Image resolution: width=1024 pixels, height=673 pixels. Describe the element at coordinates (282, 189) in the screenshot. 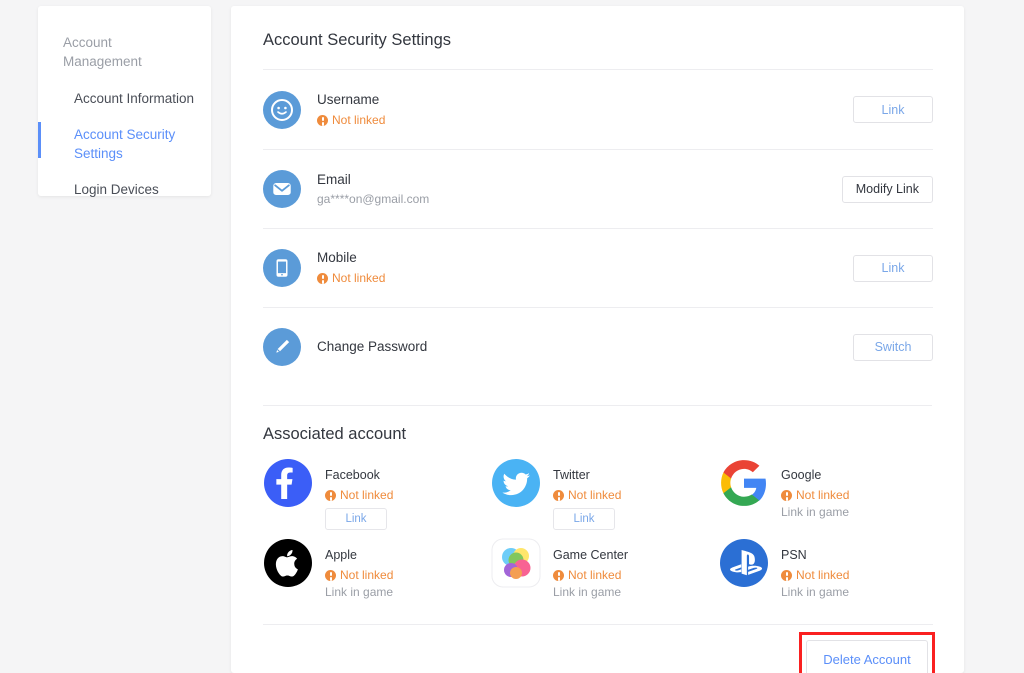

I see `envelope-icon` at that location.